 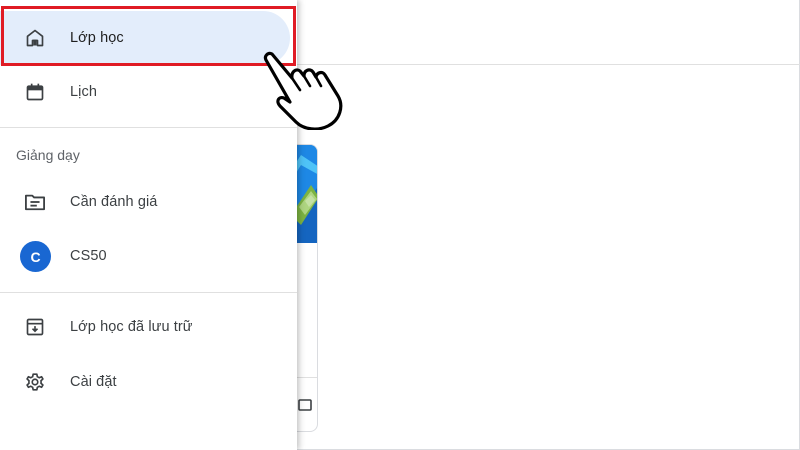 I want to click on class-avatar: C, so click(x=35, y=256).